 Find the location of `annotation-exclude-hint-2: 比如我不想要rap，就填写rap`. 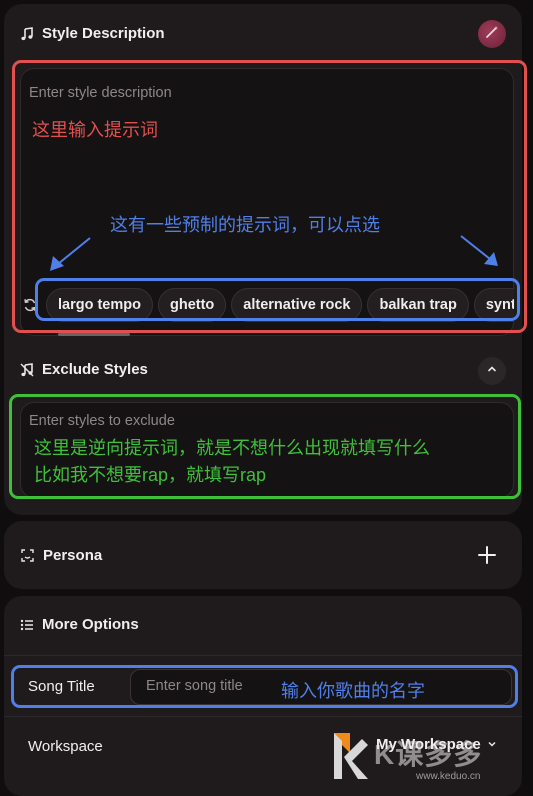

annotation-exclude-hint-2: 比如我不想要rap，就填写rap is located at coordinates (150, 475).